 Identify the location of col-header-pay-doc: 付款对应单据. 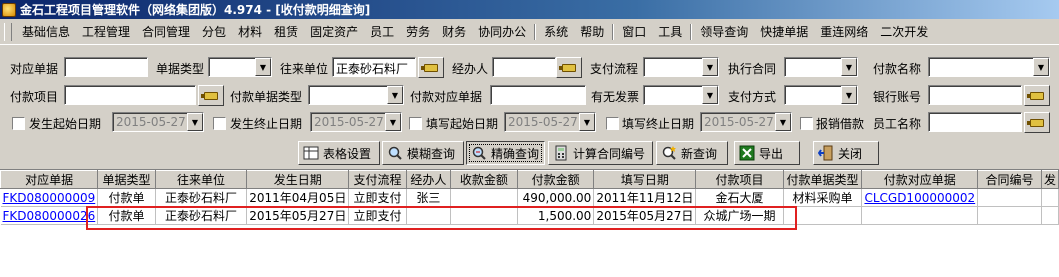
(920, 179).